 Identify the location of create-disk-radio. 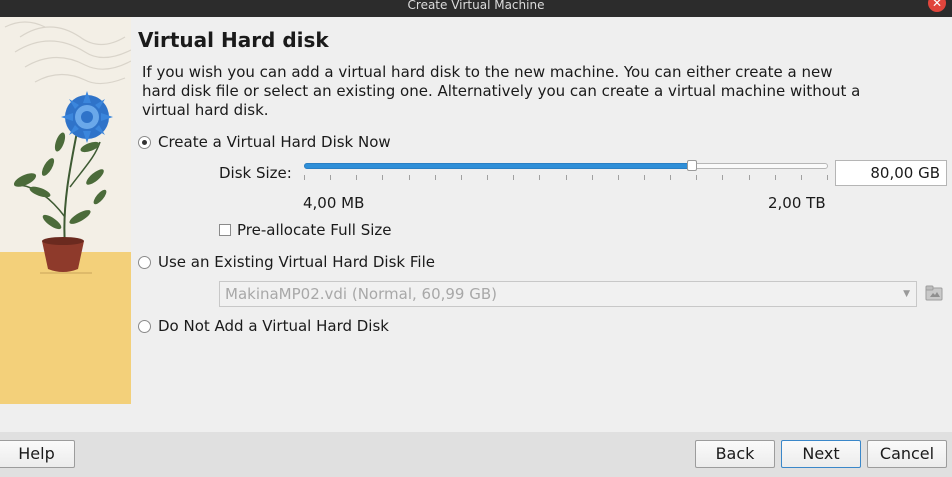
(144, 142).